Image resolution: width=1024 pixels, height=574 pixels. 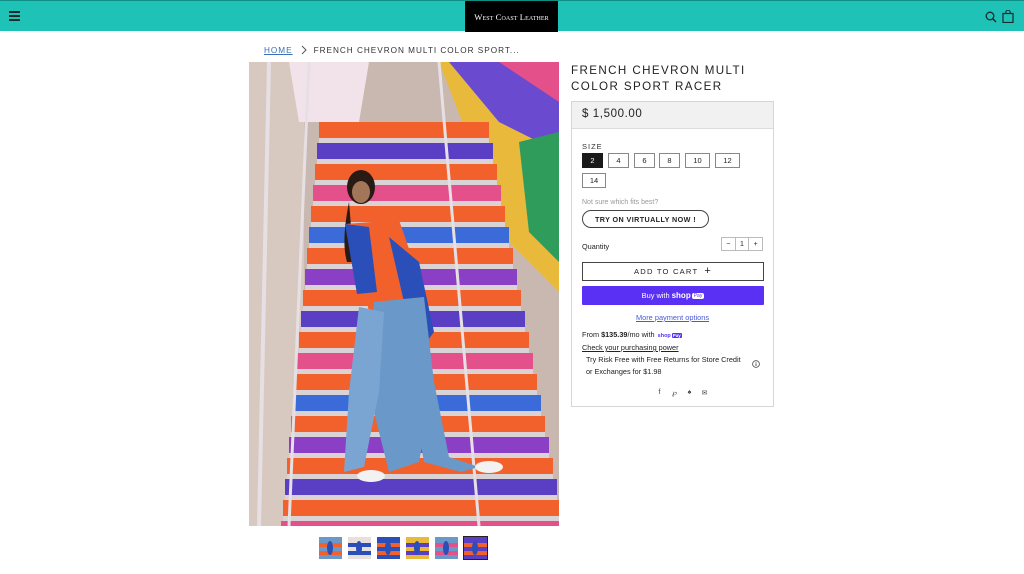 What do you see at coordinates (672, 115) in the screenshot?
I see `price: $ 1,500.00` at bounding box center [672, 115].